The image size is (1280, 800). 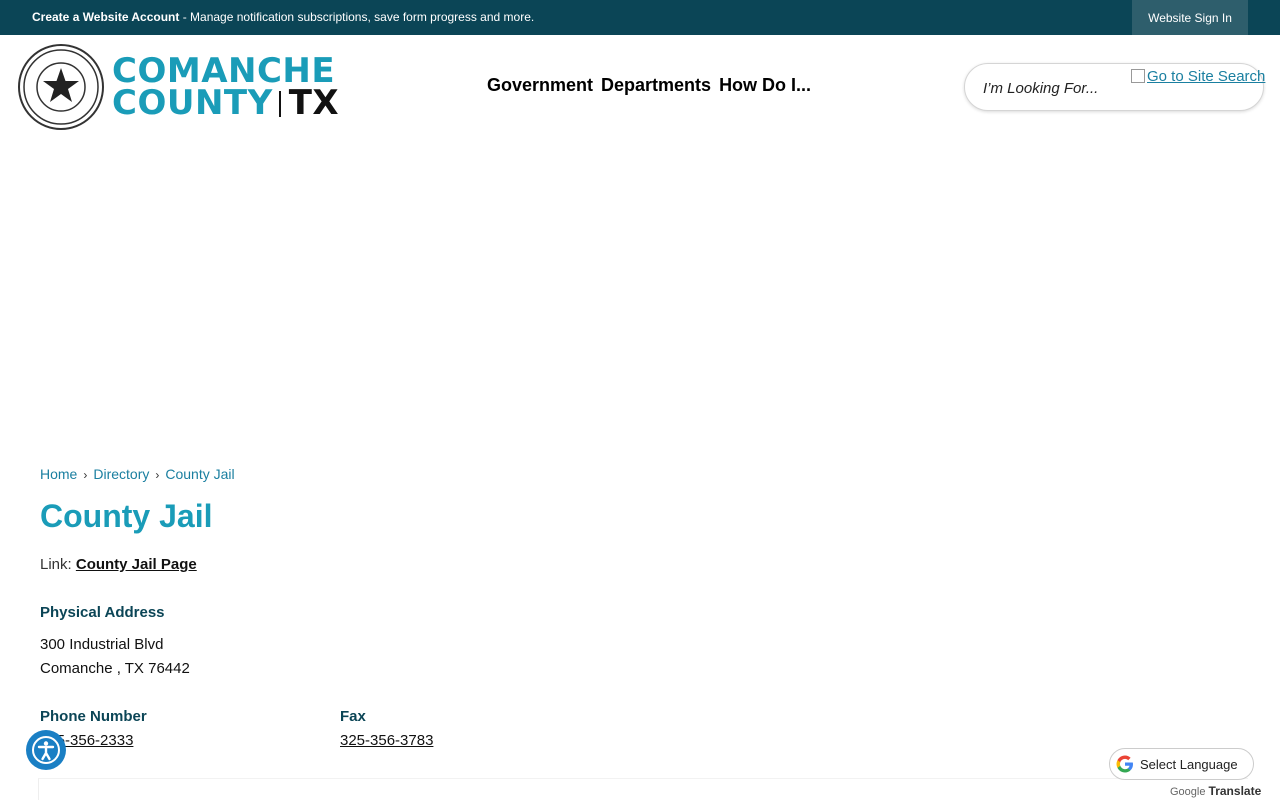 What do you see at coordinates (1058, 88) in the screenshot?
I see `search-input` at bounding box center [1058, 88].